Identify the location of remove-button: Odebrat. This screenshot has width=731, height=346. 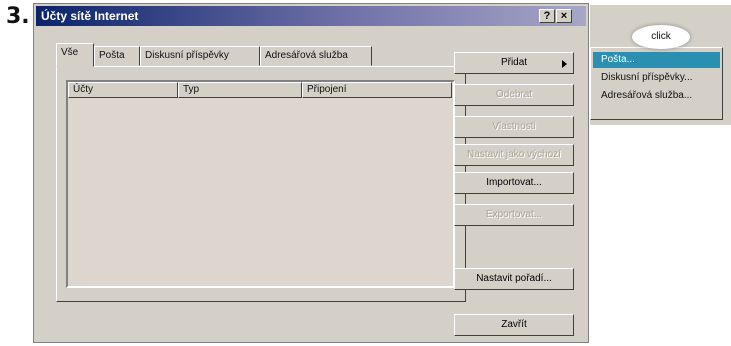
(514, 95).